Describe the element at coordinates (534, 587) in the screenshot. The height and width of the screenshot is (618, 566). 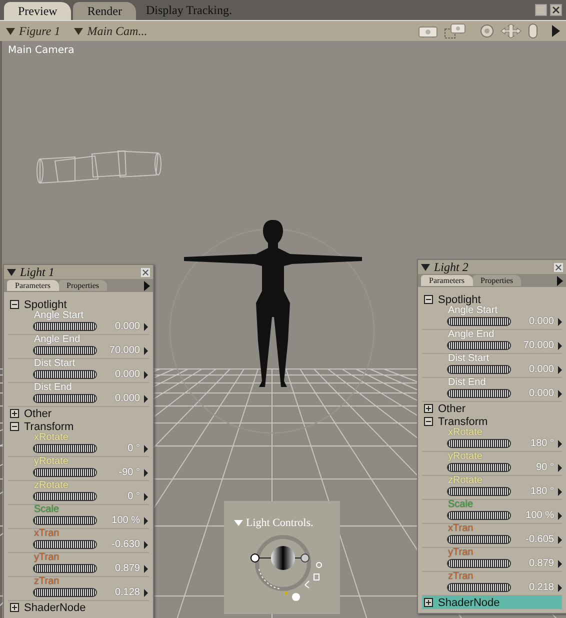
I see `parameter-value: 0.218` at that location.